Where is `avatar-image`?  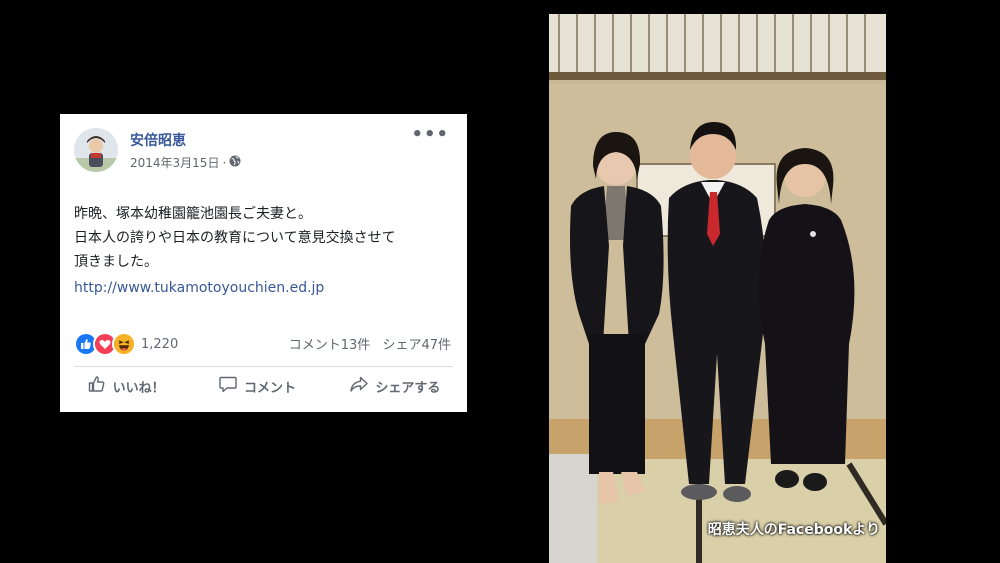
avatar-image is located at coordinates (96, 150).